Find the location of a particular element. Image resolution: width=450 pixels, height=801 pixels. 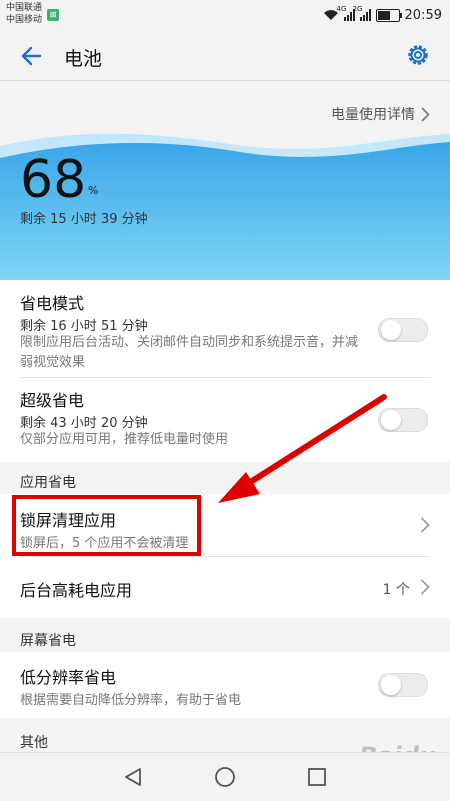

battery-icon is located at coordinates (388, 15).